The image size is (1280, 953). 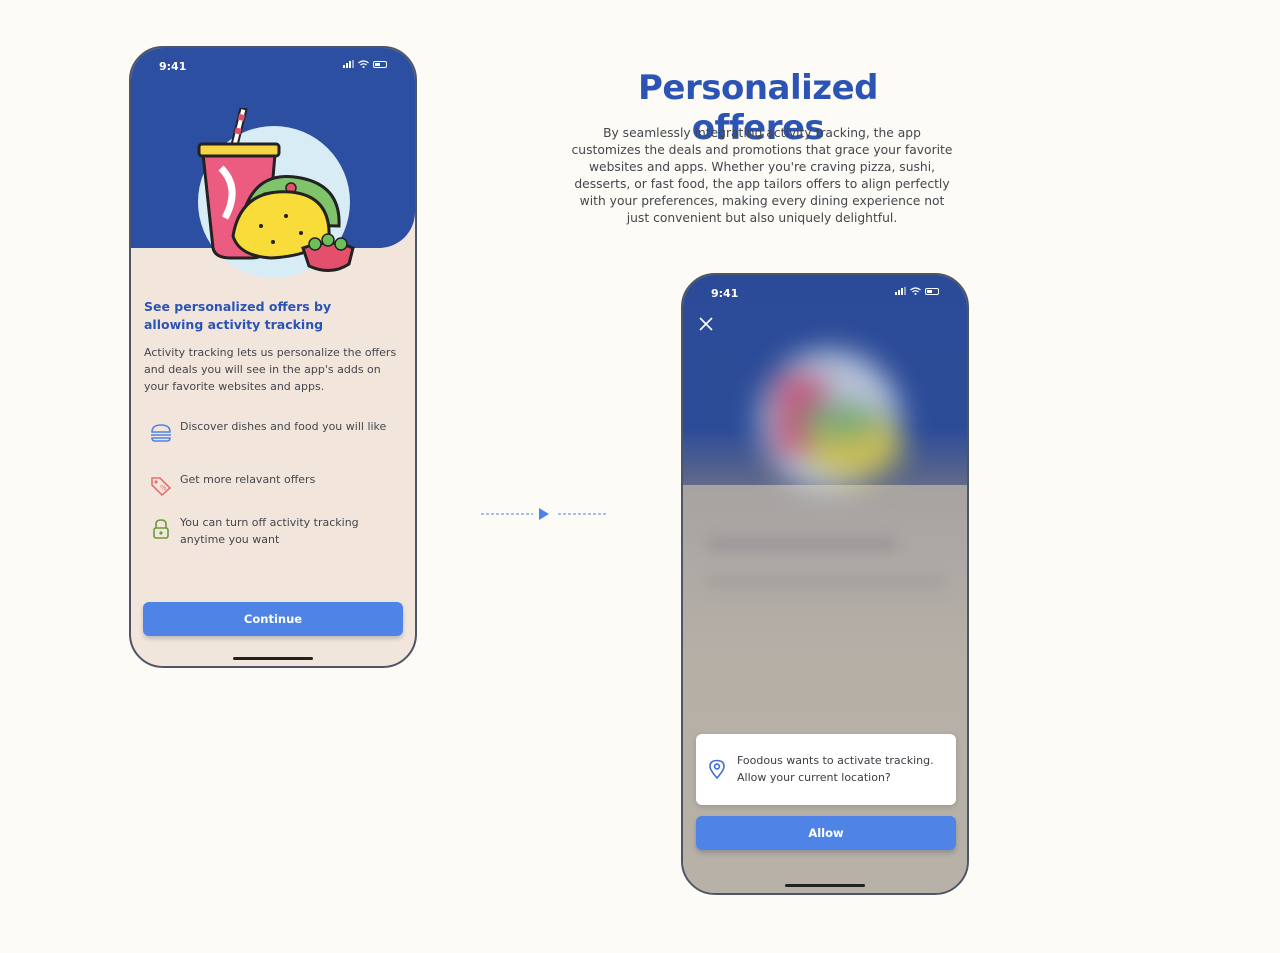 I want to click on burger-icon, so click(x=162, y=433).